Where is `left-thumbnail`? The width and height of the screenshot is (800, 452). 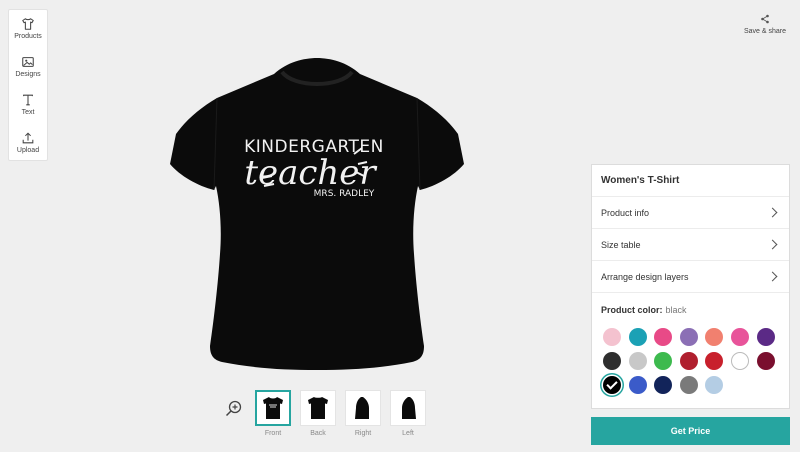
left-thumbnail is located at coordinates (408, 408).